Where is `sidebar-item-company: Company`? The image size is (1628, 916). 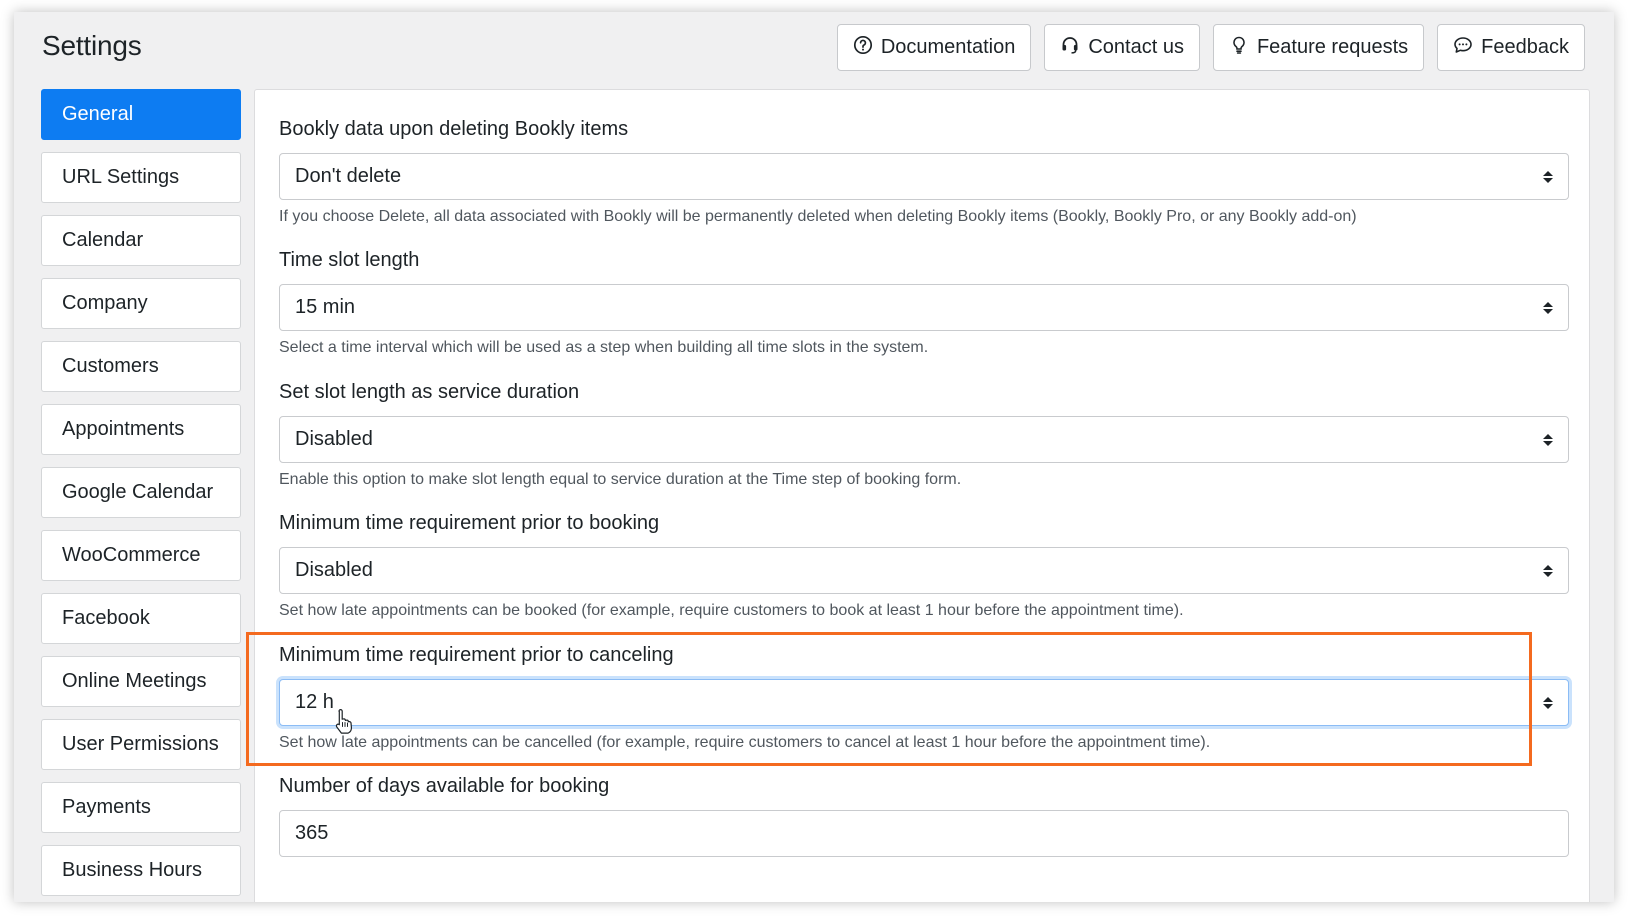
sidebar-item-company: Company is located at coordinates (141, 303).